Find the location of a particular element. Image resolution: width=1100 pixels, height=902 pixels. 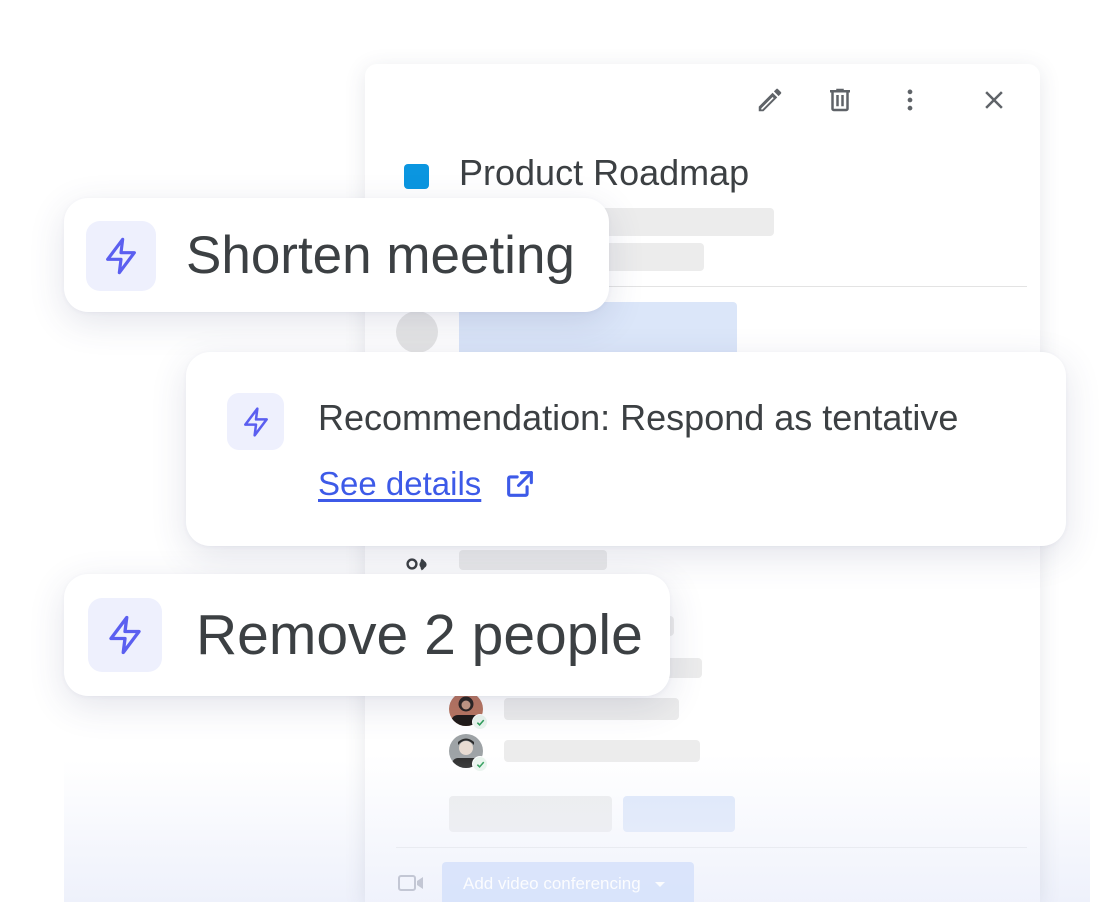

recommendation-text: Recommendation: Respond as tentative is located at coordinates (638, 417).